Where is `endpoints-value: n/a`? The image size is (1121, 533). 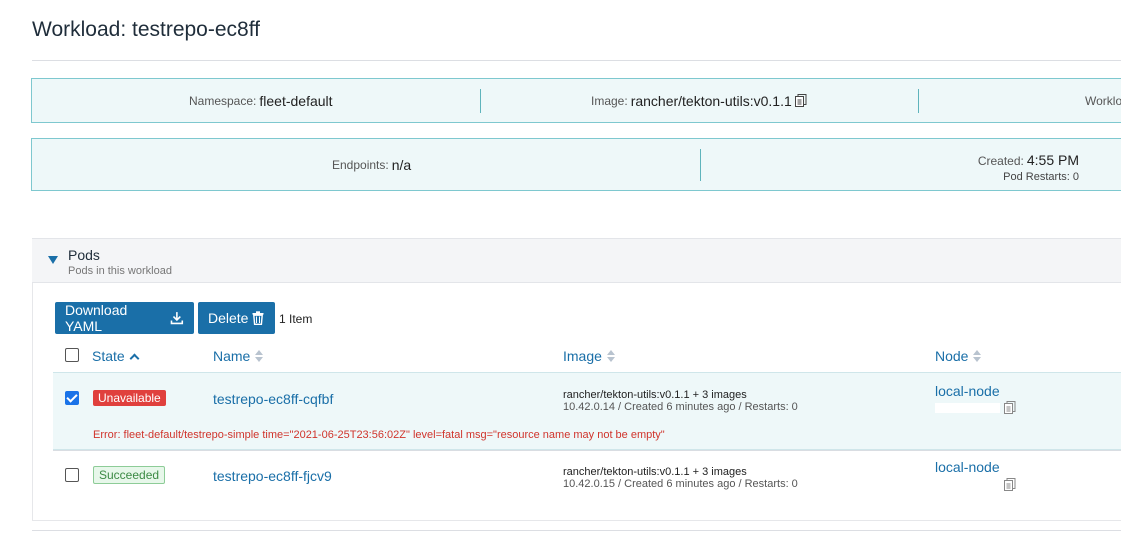 endpoints-value: n/a is located at coordinates (401, 164).